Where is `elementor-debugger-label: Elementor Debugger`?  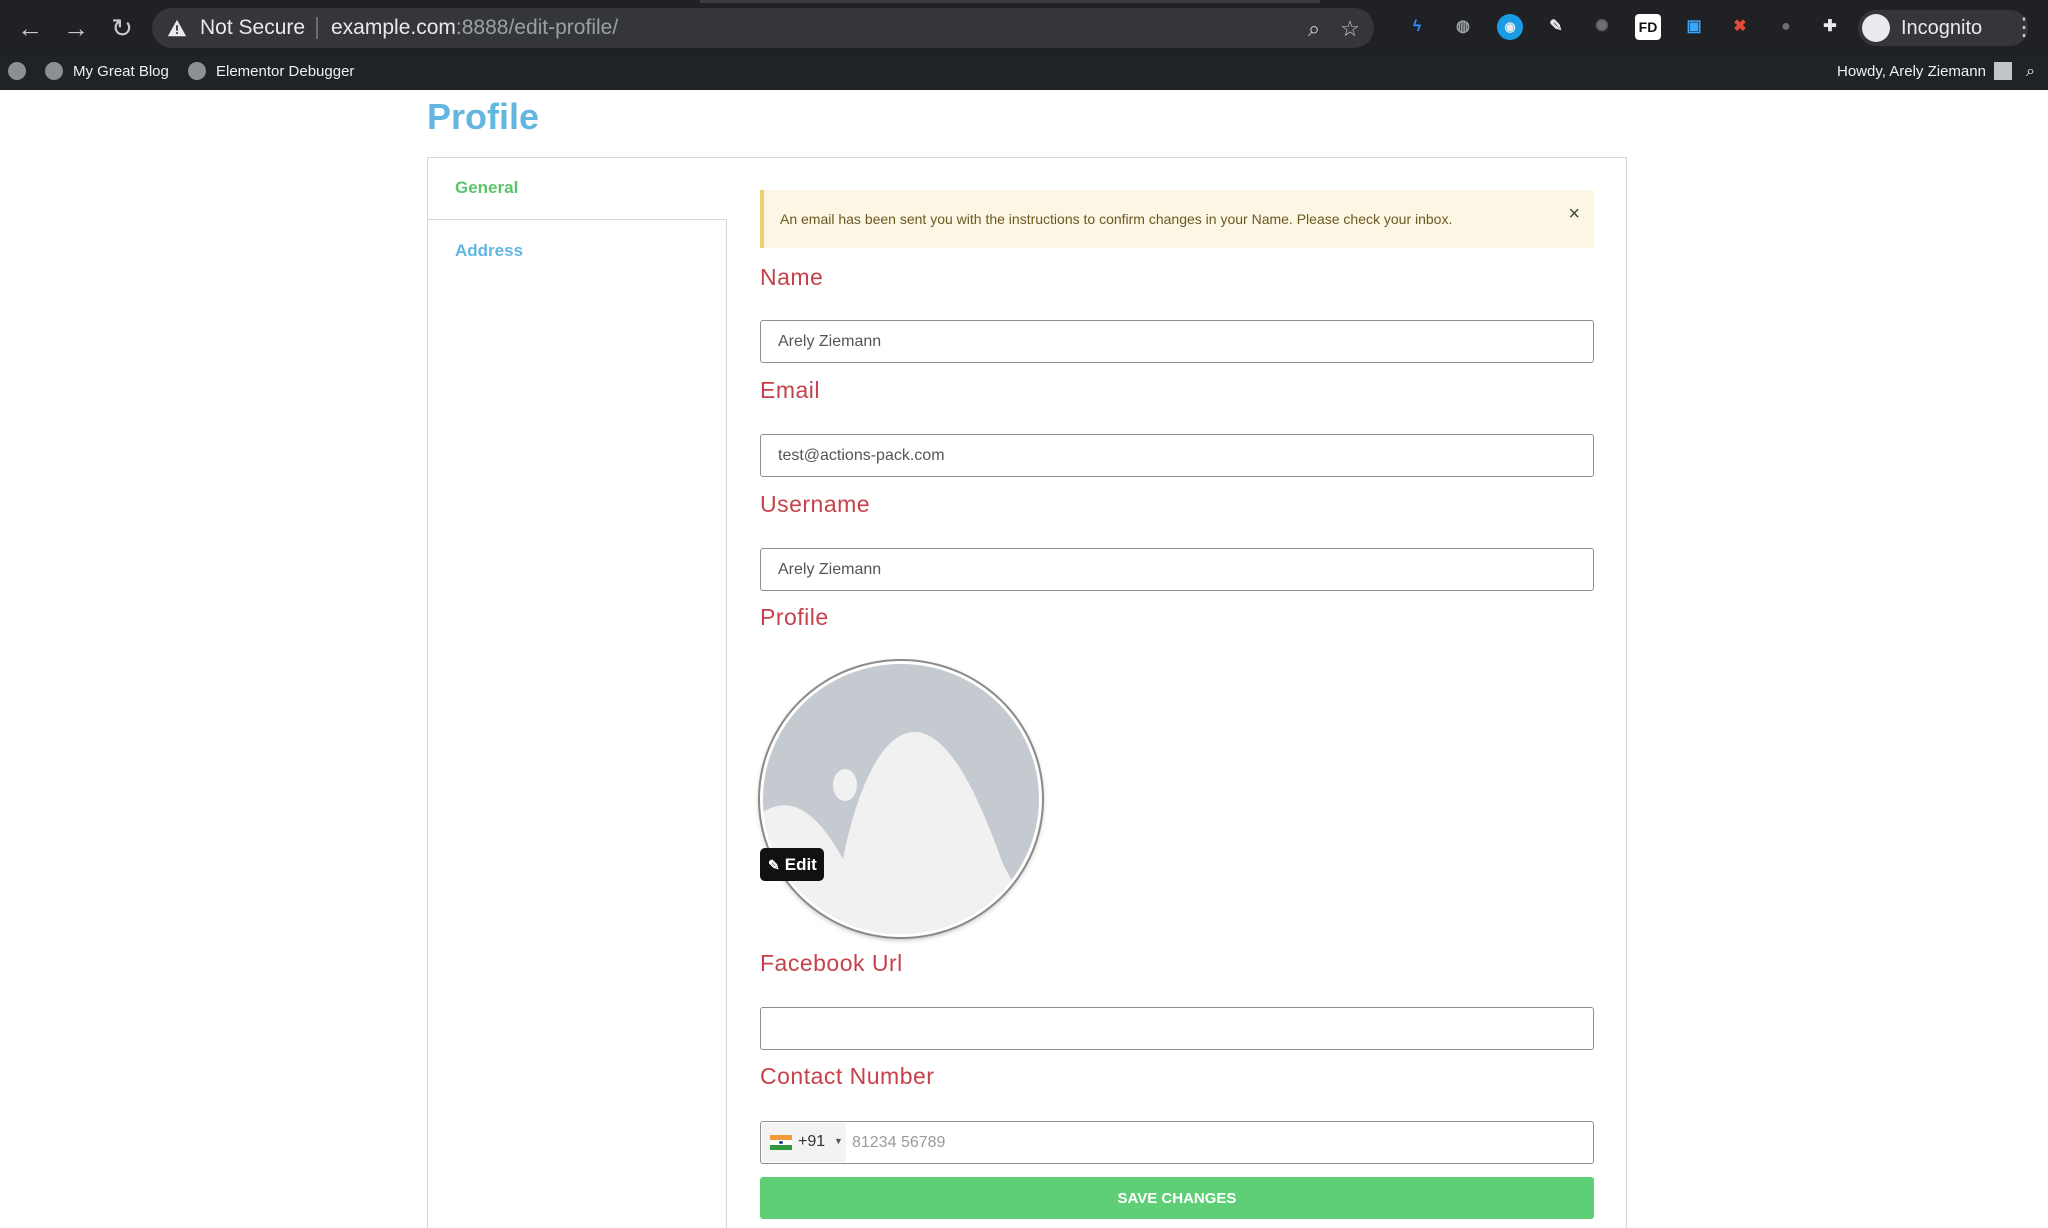 elementor-debugger-label: Elementor Debugger is located at coordinates (285, 71).